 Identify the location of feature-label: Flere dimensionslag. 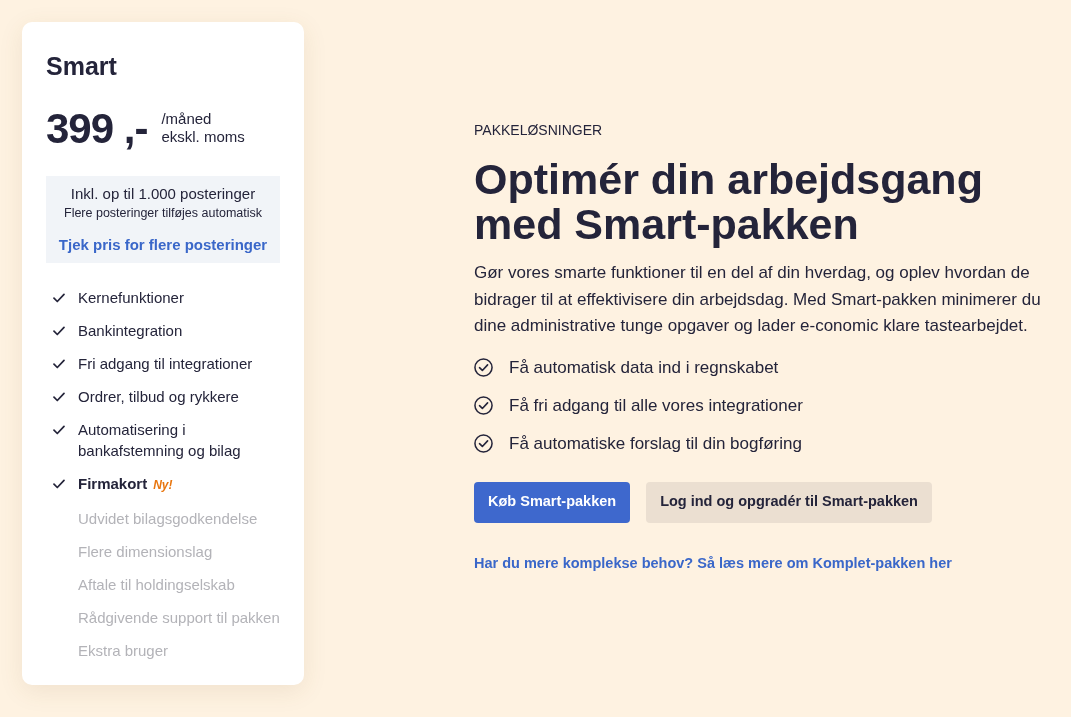
(146, 552).